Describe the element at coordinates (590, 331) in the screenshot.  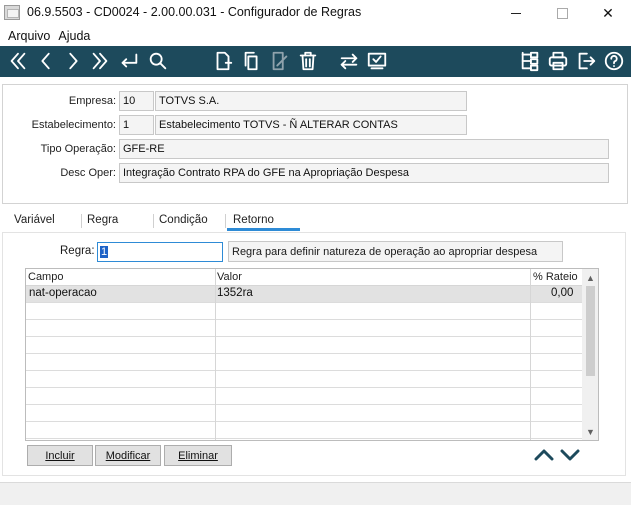
I see `scroll-thumb` at that location.